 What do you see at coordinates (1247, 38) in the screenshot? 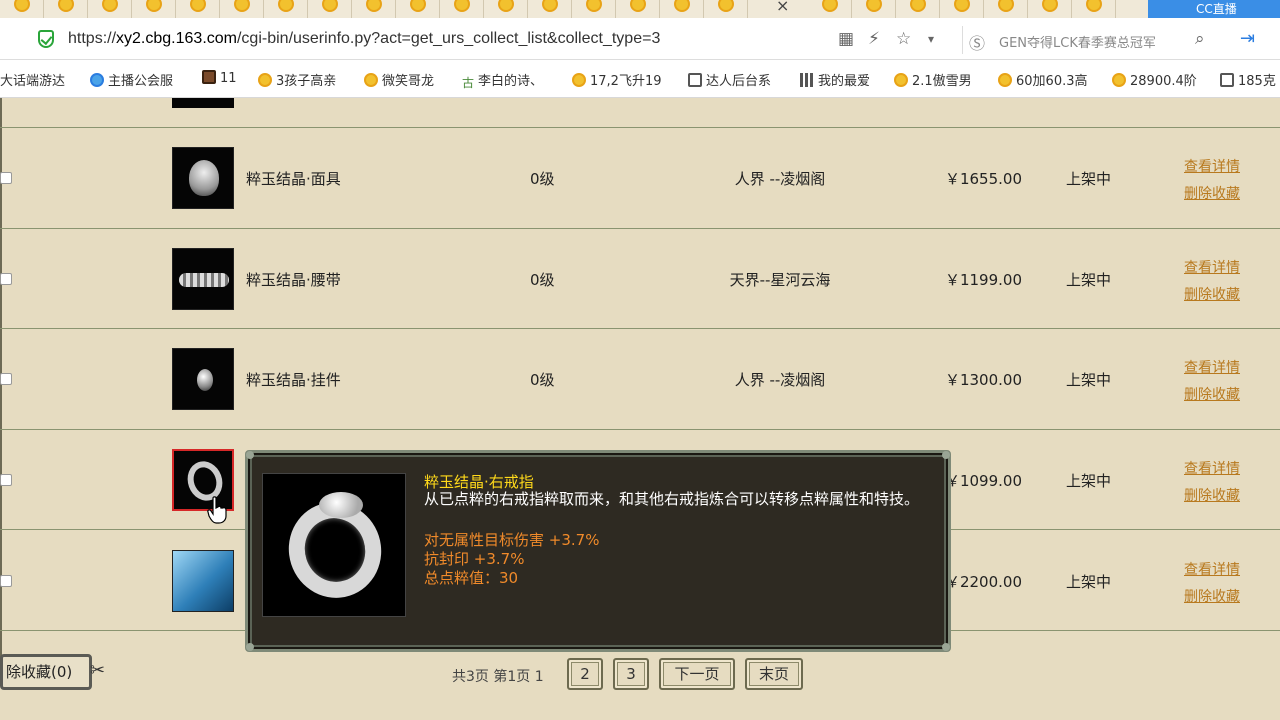
I see `exit-icon: ⇥` at bounding box center [1247, 38].